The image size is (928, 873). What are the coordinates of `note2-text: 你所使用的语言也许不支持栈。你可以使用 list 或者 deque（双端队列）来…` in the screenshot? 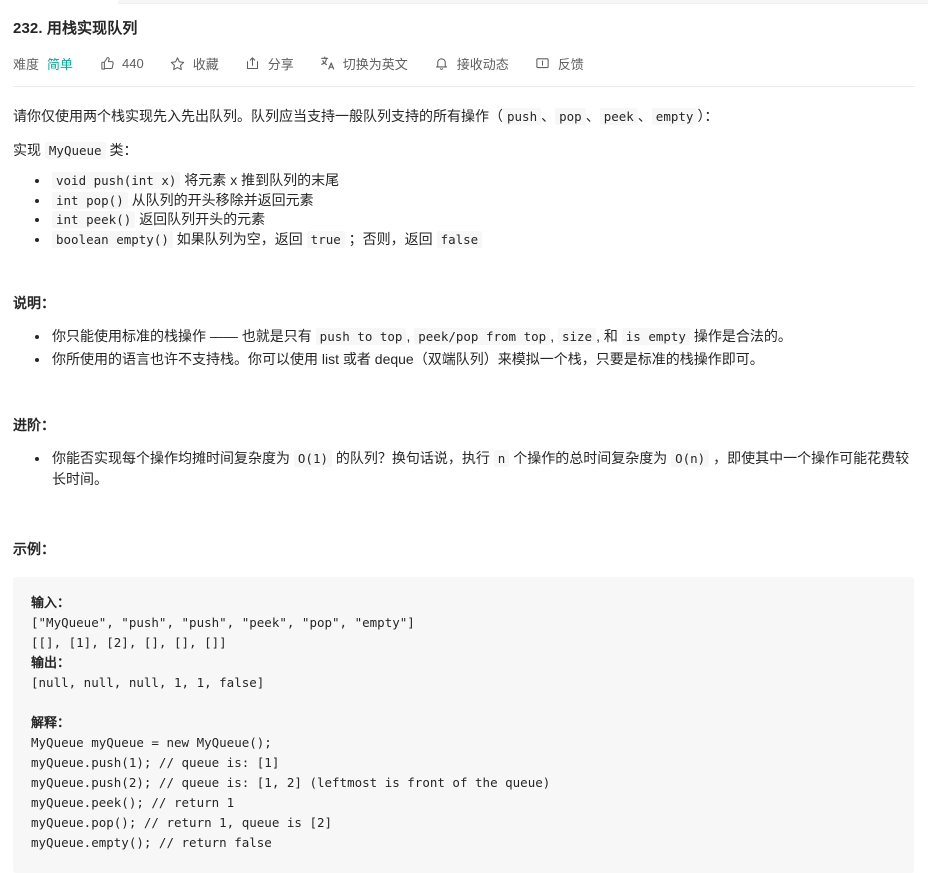 It's located at (408, 359).